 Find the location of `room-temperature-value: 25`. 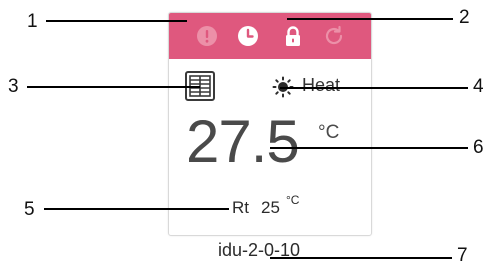

room-temperature-value: 25 is located at coordinates (270, 207).